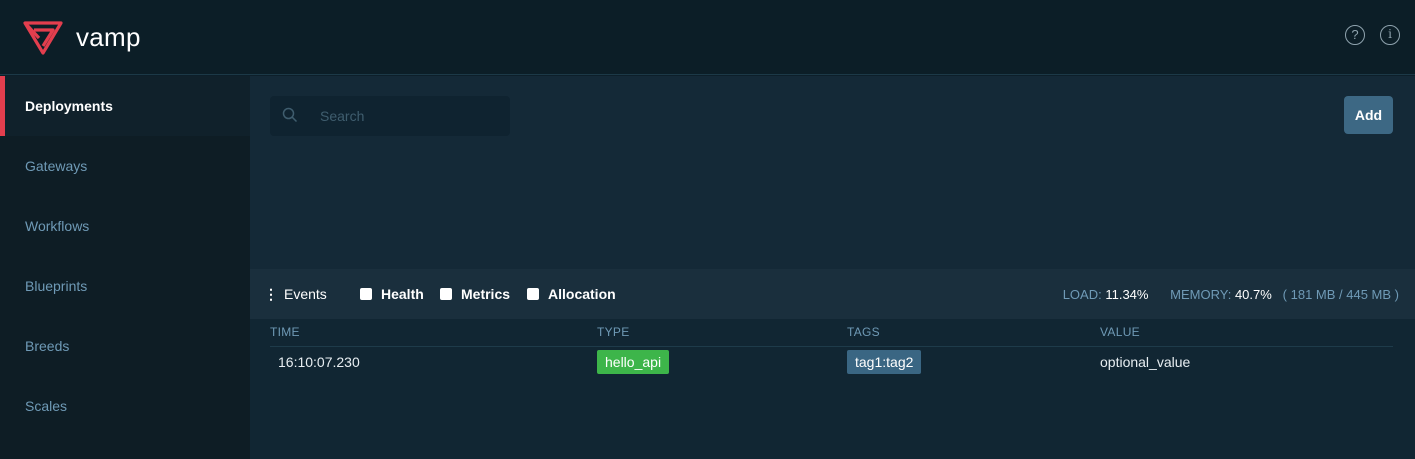 Image resolution: width=1415 pixels, height=459 pixels. What do you see at coordinates (1368, 115) in the screenshot?
I see `add-button: Add` at bounding box center [1368, 115].